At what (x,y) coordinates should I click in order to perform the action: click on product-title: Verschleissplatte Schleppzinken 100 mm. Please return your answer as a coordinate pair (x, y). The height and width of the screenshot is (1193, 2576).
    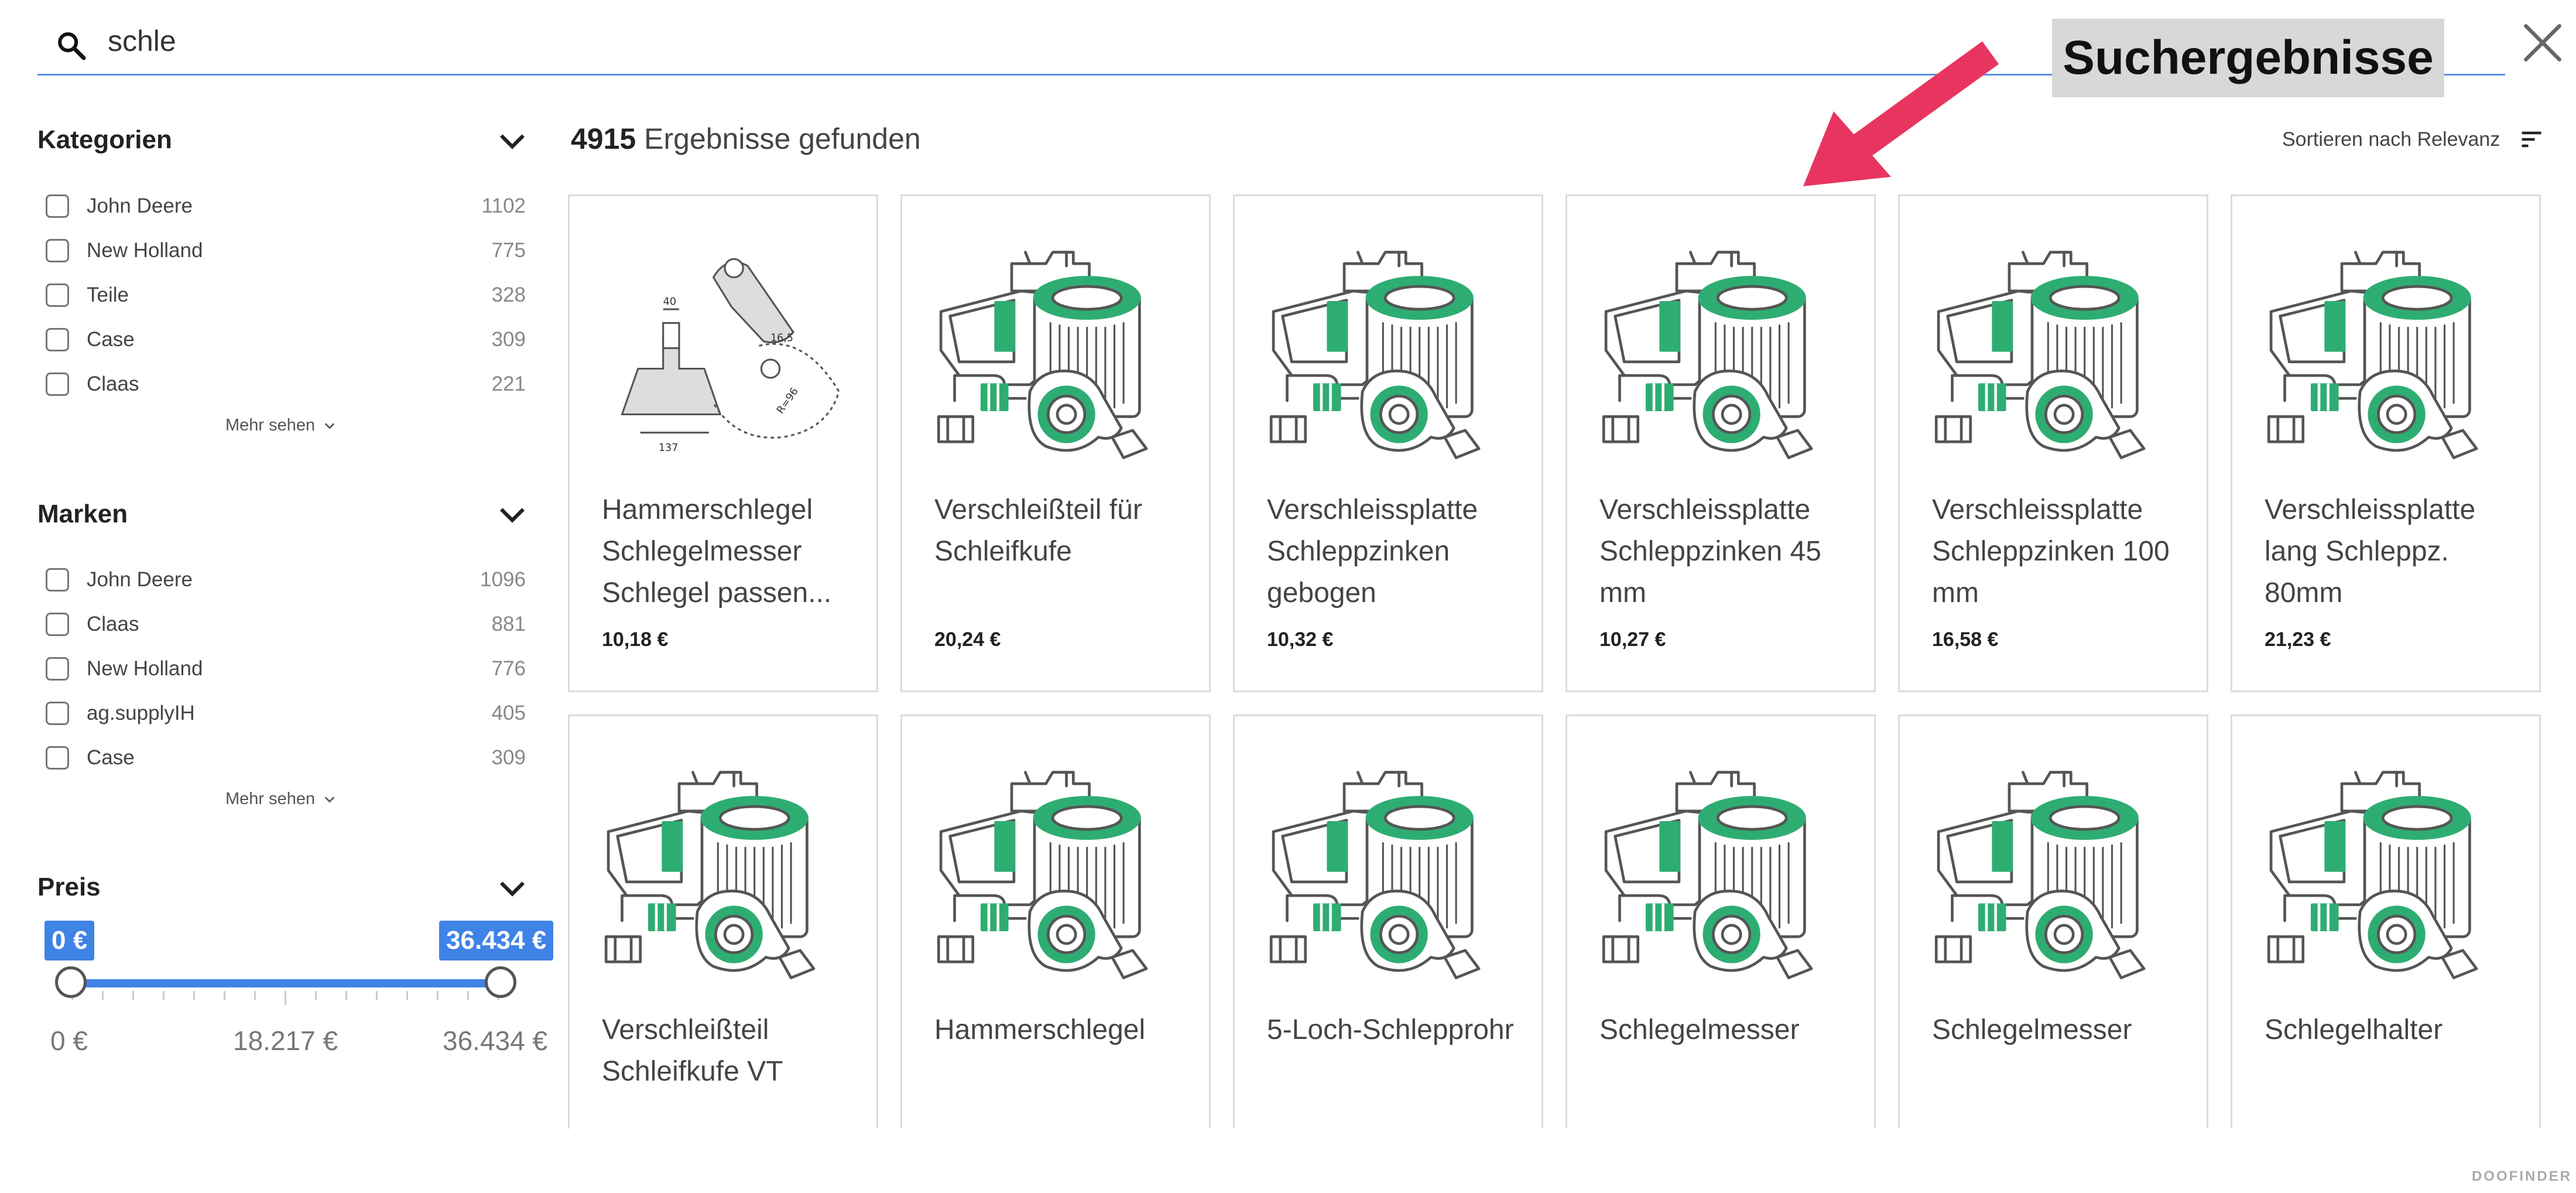
    Looking at the image, I should click on (2061, 551).